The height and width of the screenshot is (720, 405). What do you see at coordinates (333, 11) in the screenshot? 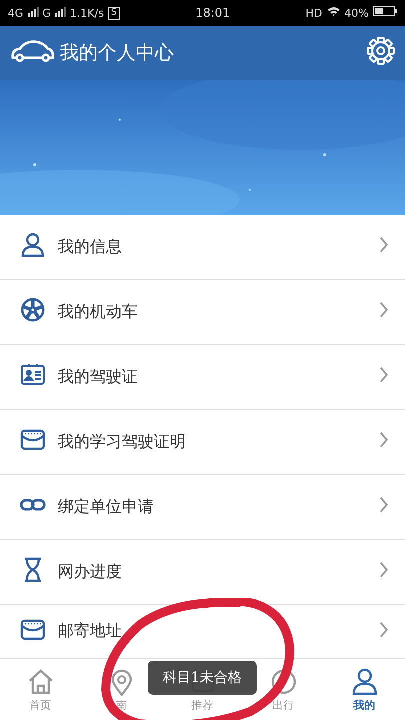
I see `wifi-icon` at bounding box center [333, 11].